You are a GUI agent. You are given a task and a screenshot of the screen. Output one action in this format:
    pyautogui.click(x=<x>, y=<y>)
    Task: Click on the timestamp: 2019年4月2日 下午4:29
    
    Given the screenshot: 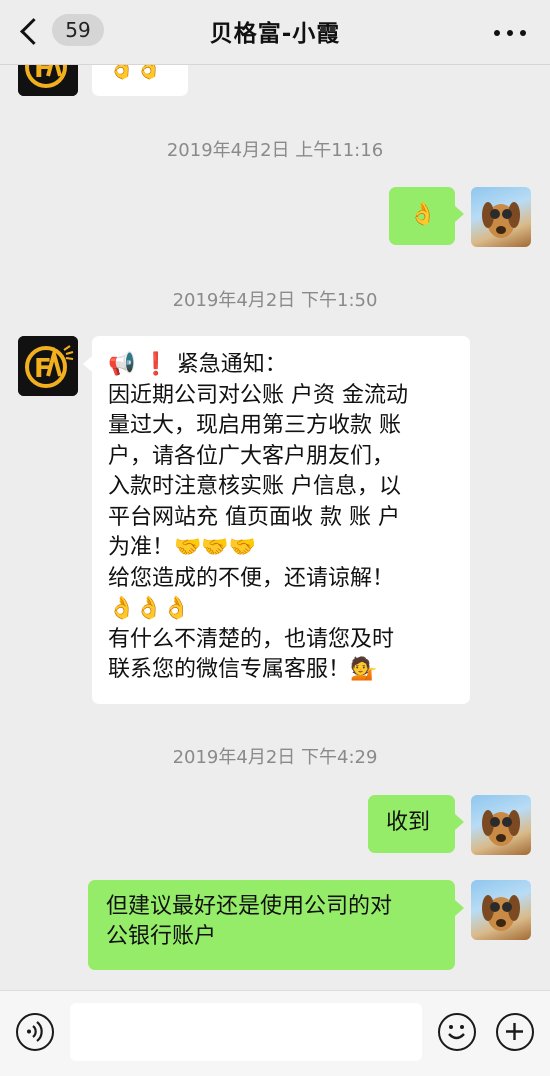 What is the action you would take?
    pyautogui.click(x=275, y=757)
    